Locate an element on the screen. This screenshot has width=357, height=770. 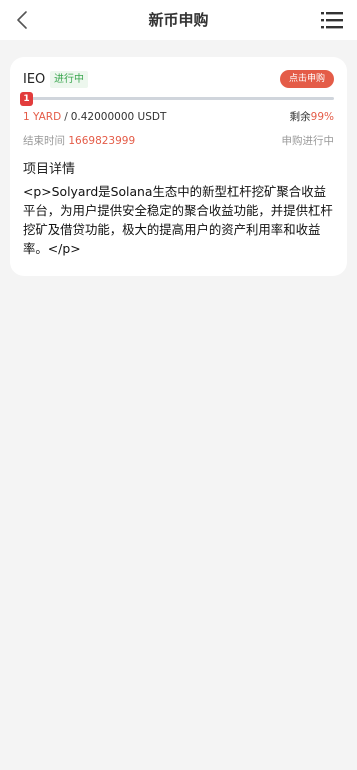
top-nav-bar: 新币申购 is located at coordinates (178, 20).